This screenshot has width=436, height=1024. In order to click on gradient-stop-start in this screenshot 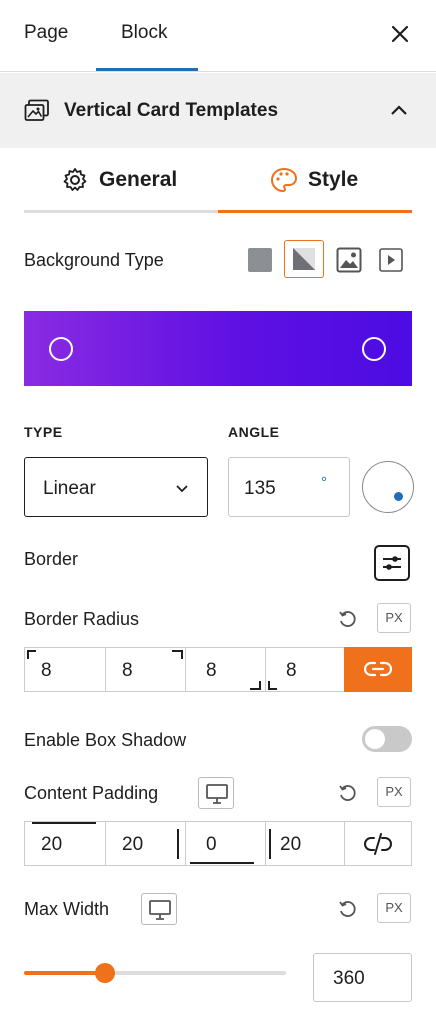, I will do `click(61, 349)`.